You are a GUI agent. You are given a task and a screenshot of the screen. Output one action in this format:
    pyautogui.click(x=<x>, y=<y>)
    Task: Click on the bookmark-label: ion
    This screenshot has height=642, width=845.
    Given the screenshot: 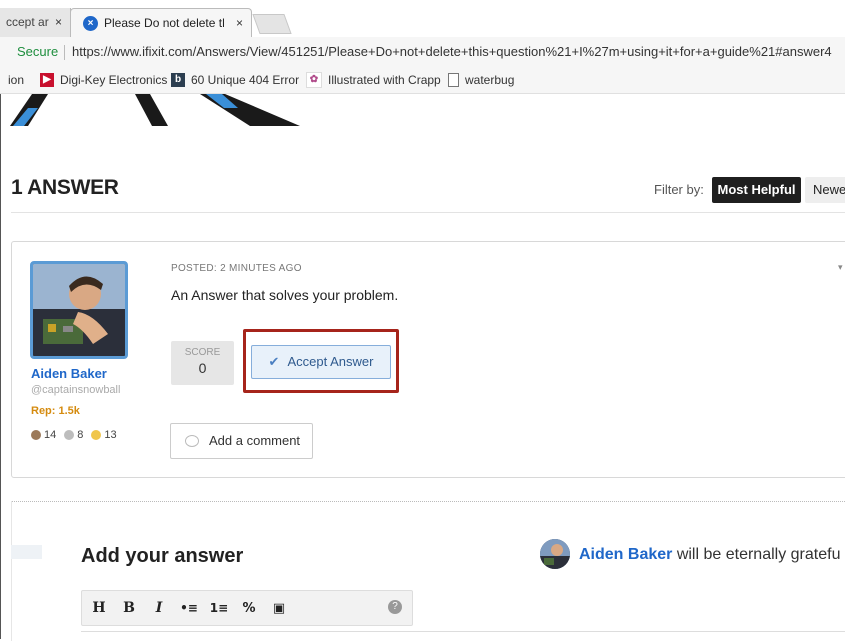 What is the action you would take?
    pyautogui.click(x=16, y=80)
    